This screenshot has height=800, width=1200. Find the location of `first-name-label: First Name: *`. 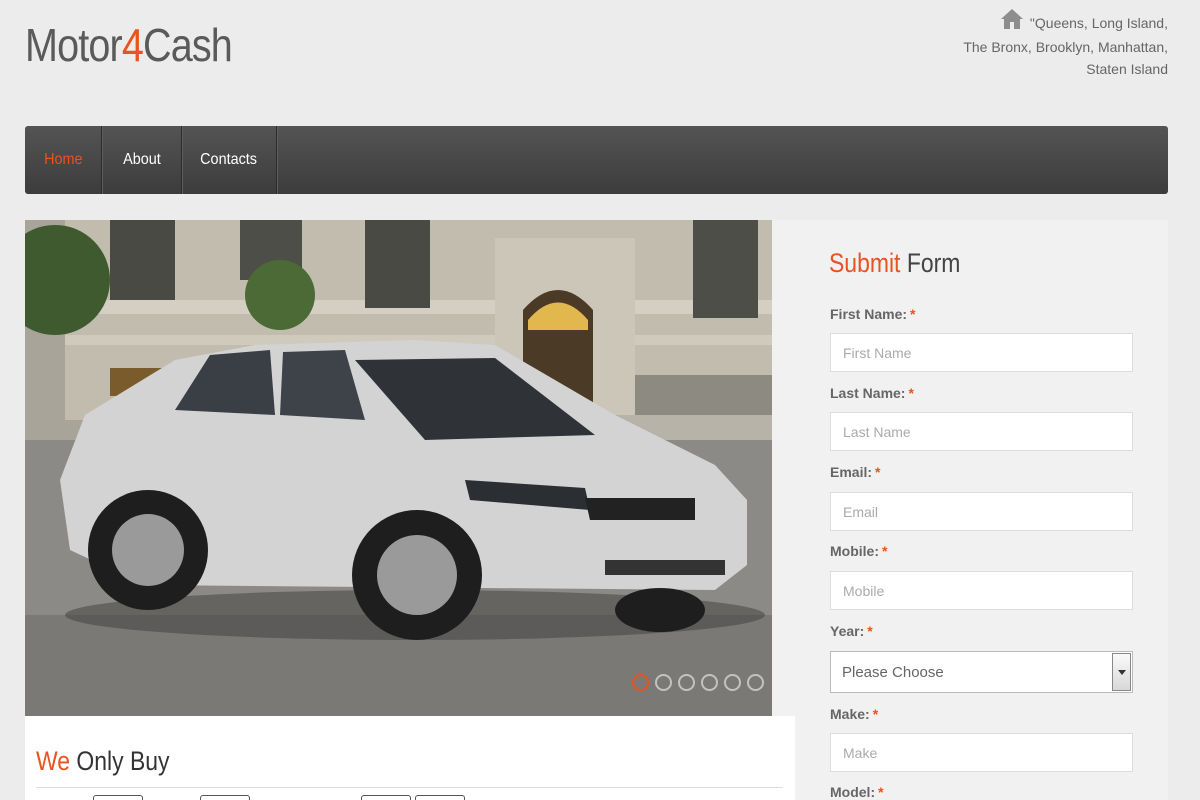

first-name-label: First Name: * is located at coordinates (872, 314).